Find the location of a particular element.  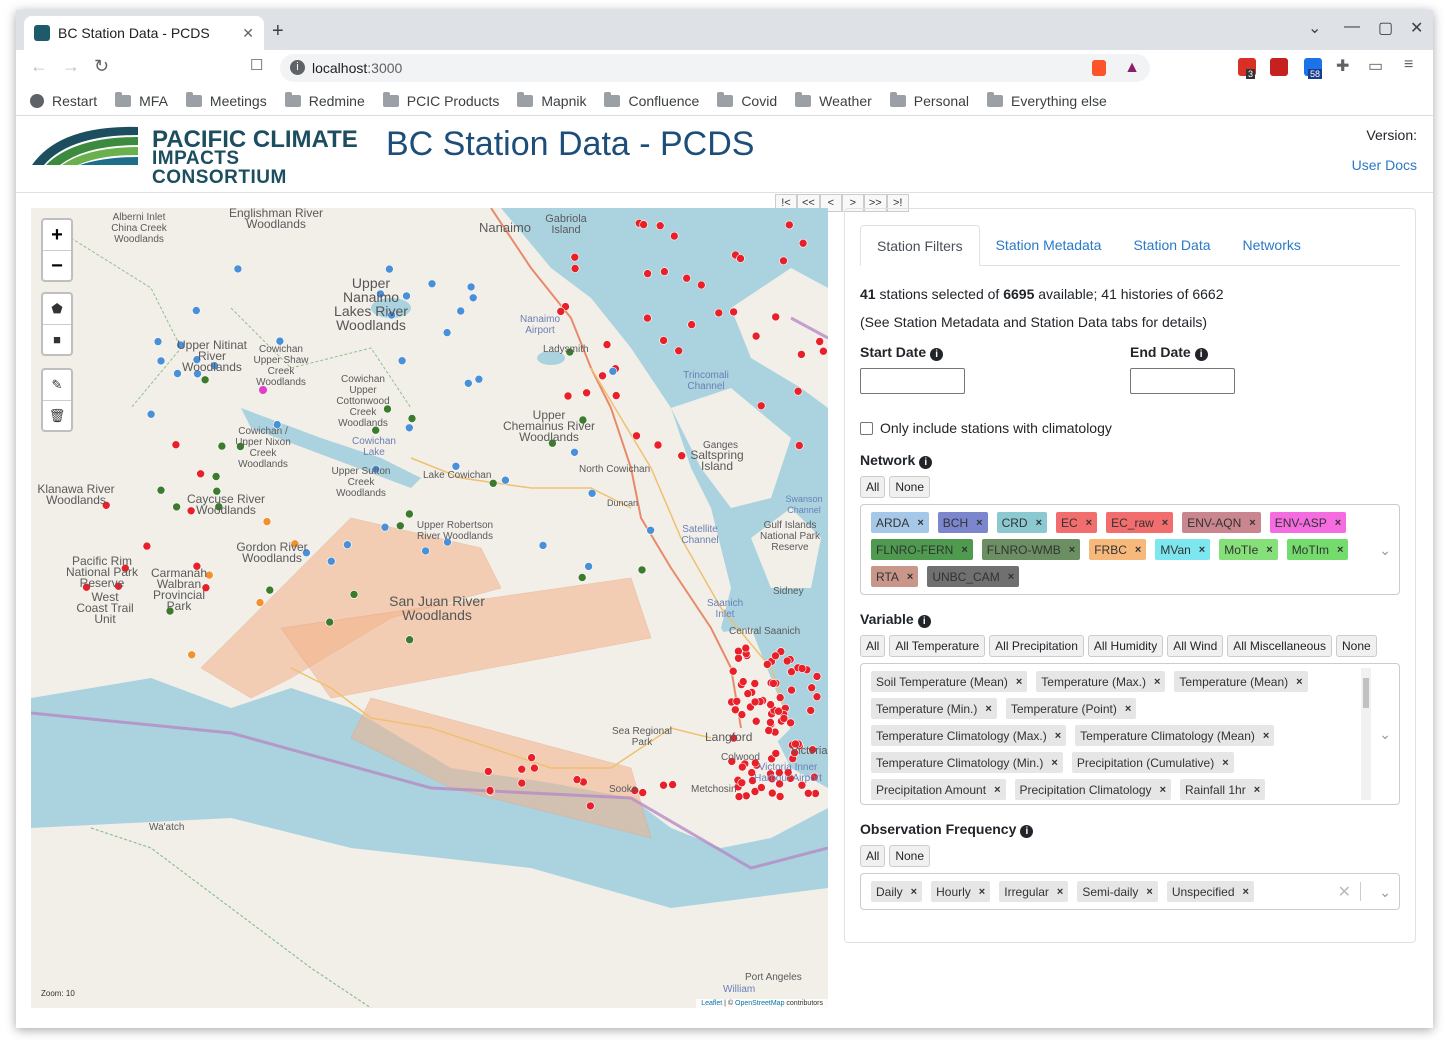

filter-chip: Precipitation (Cumulative) × is located at coordinates (1152, 762).